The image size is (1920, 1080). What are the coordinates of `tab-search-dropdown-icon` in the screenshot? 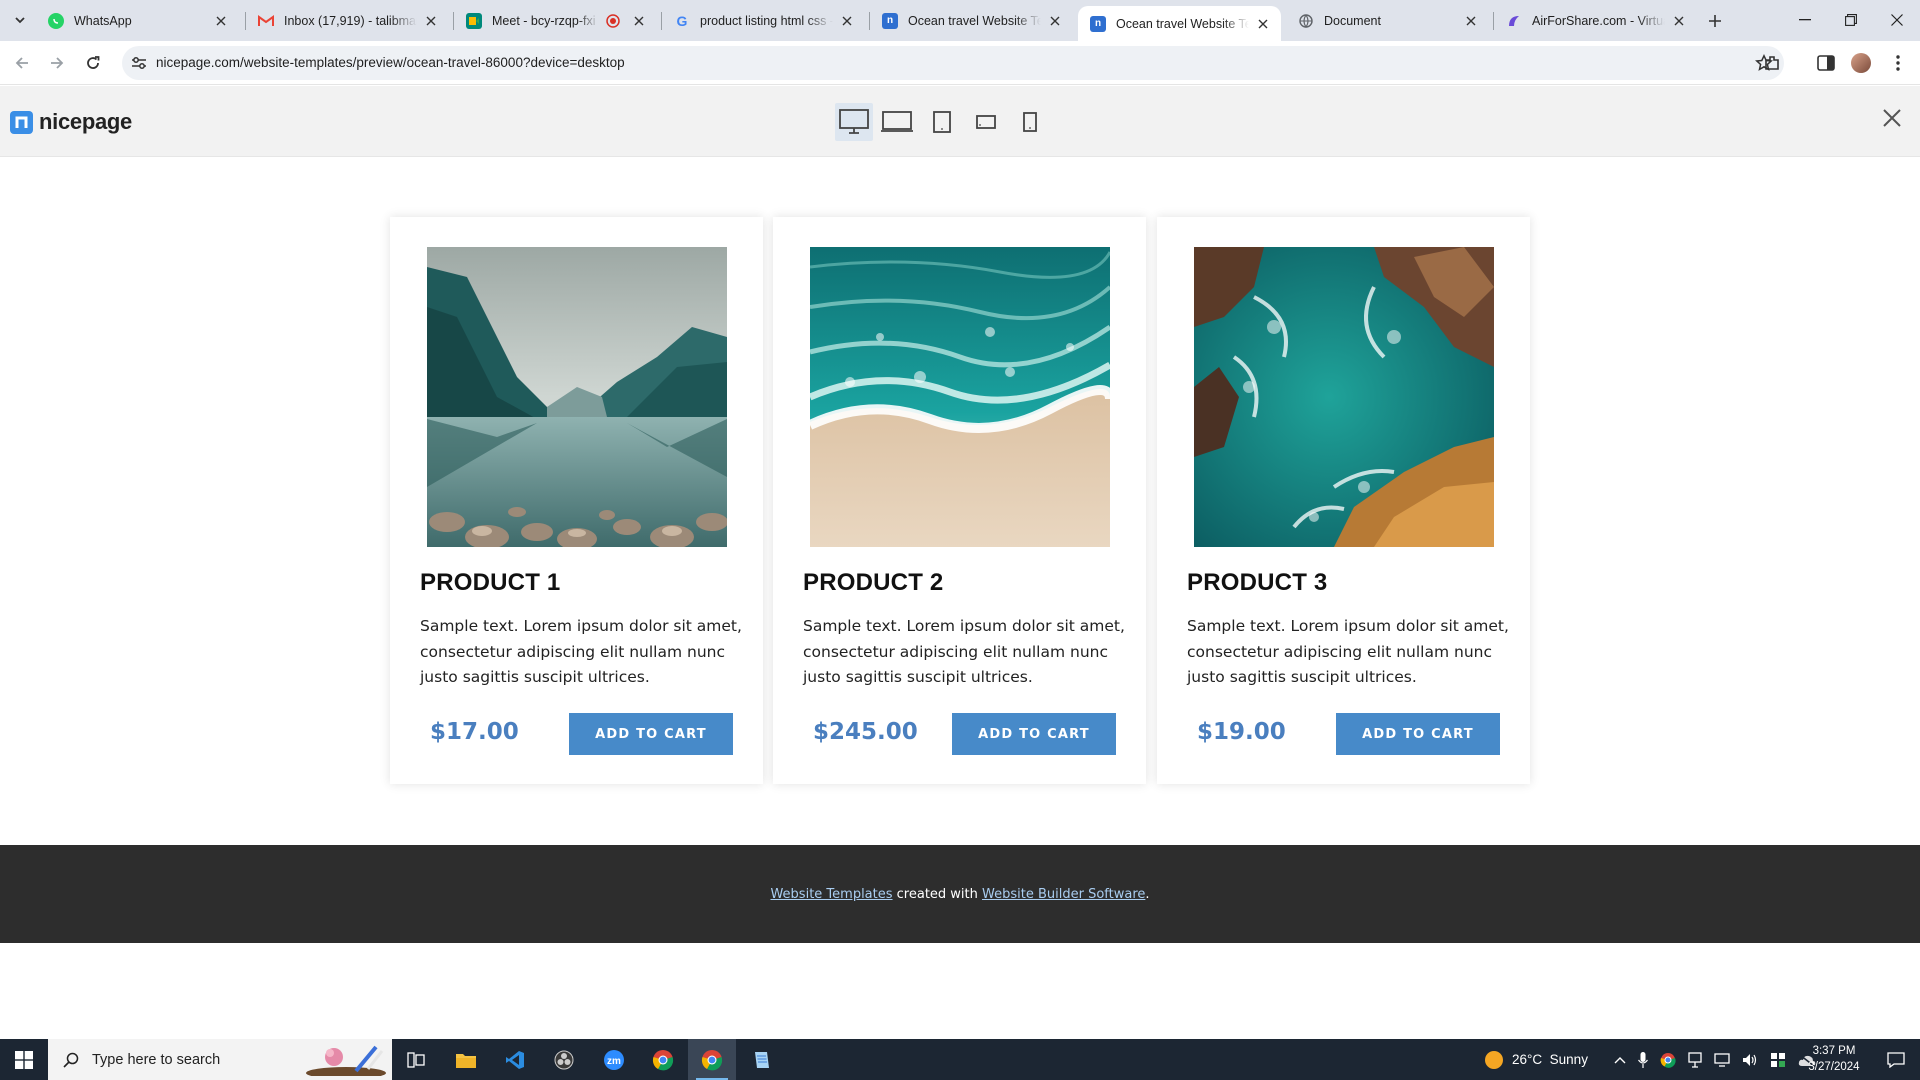 It's located at (20, 20).